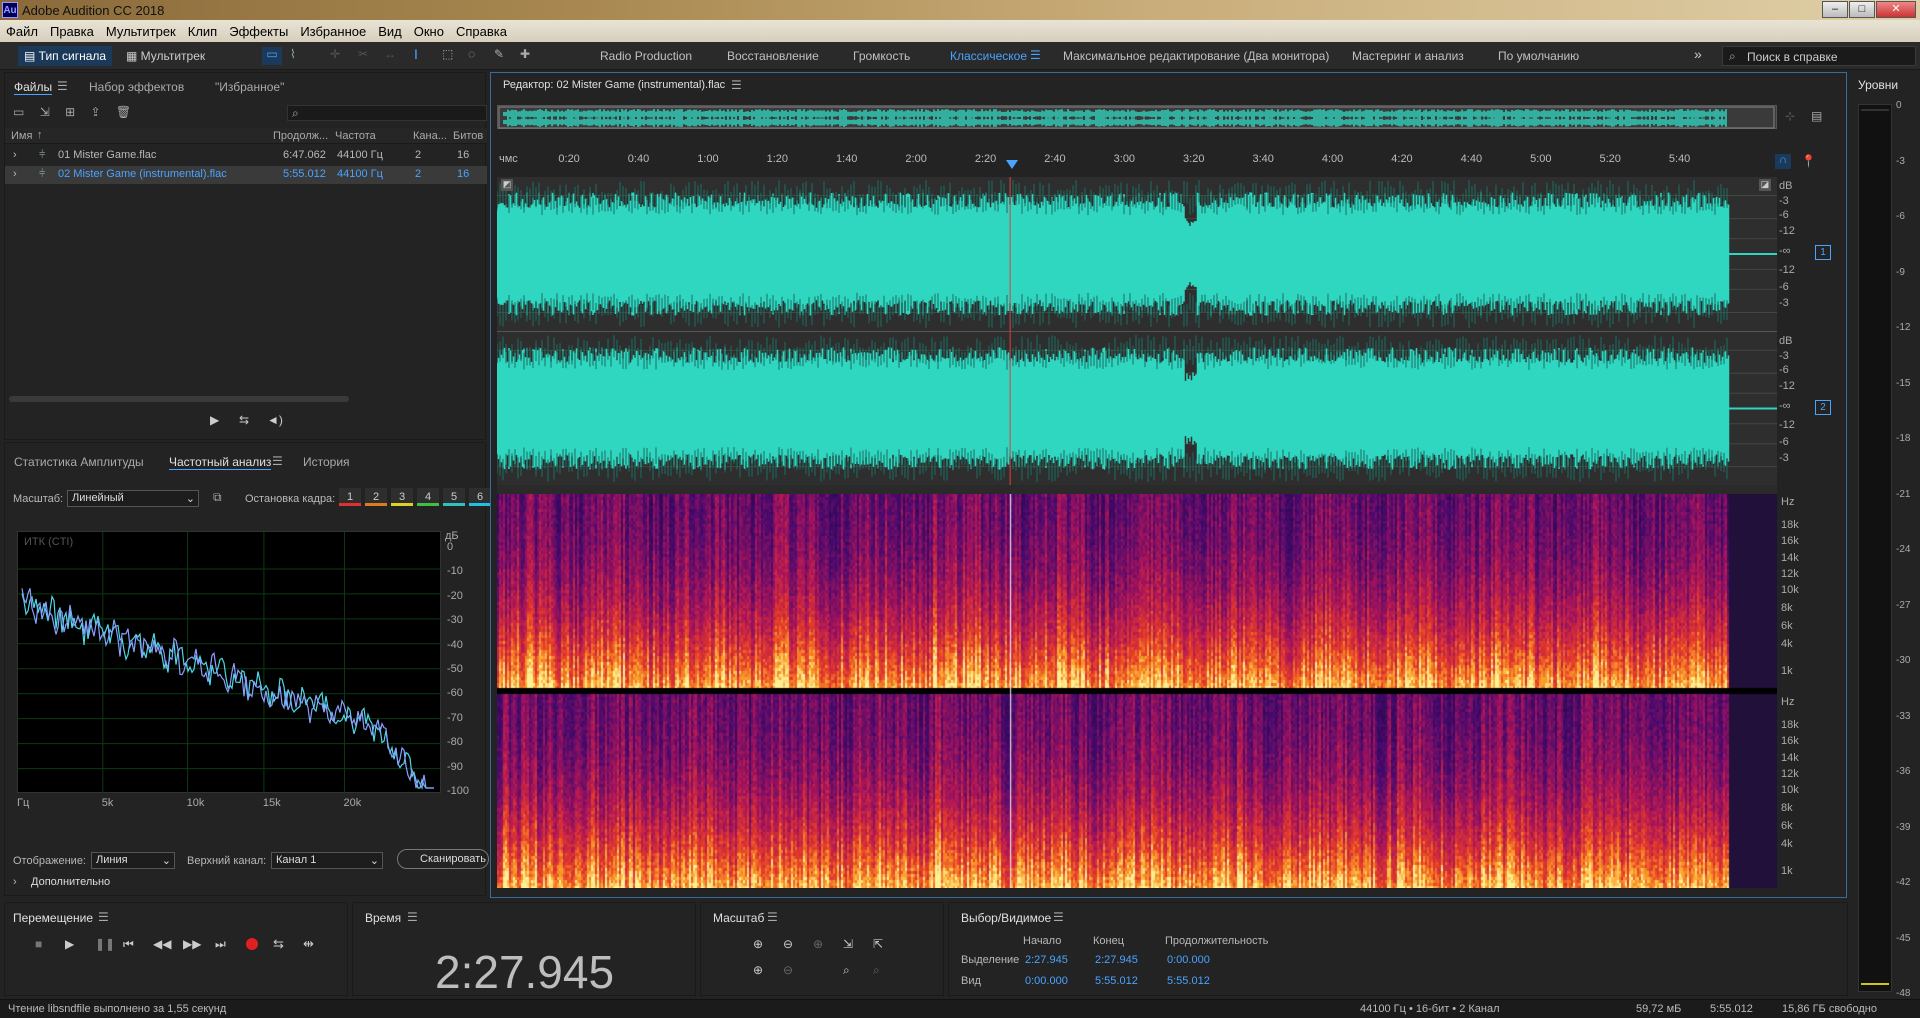 This screenshot has height=1018, width=1920. Describe the element at coordinates (45, 112) in the screenshot. I see `import-file-icon: ⇲` at that location.